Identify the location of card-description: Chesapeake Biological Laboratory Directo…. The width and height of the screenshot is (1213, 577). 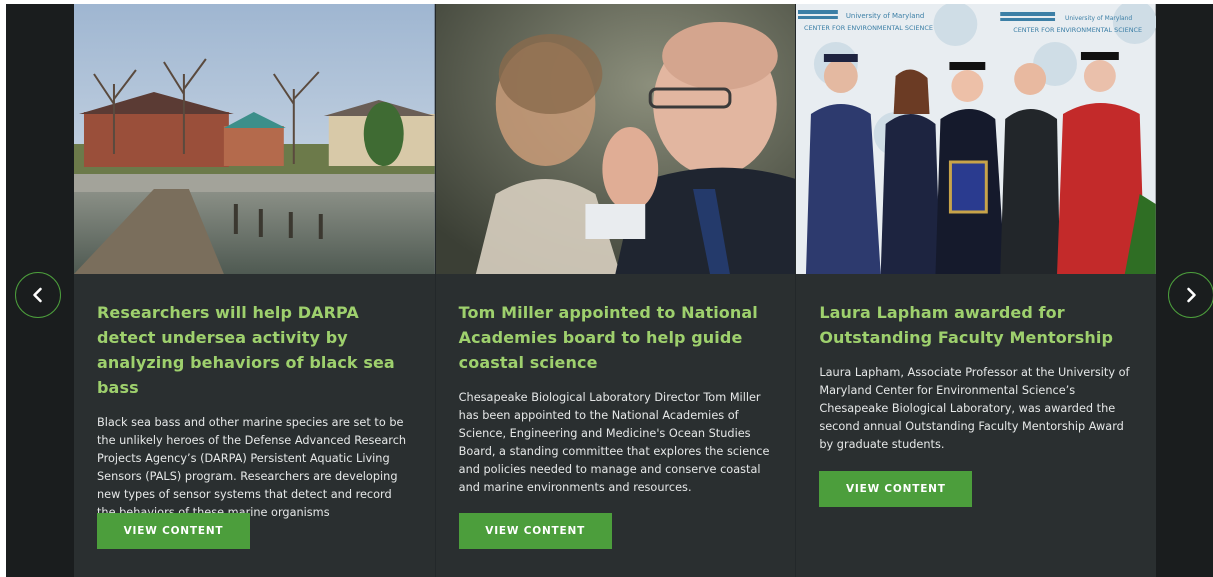
(614, 442).